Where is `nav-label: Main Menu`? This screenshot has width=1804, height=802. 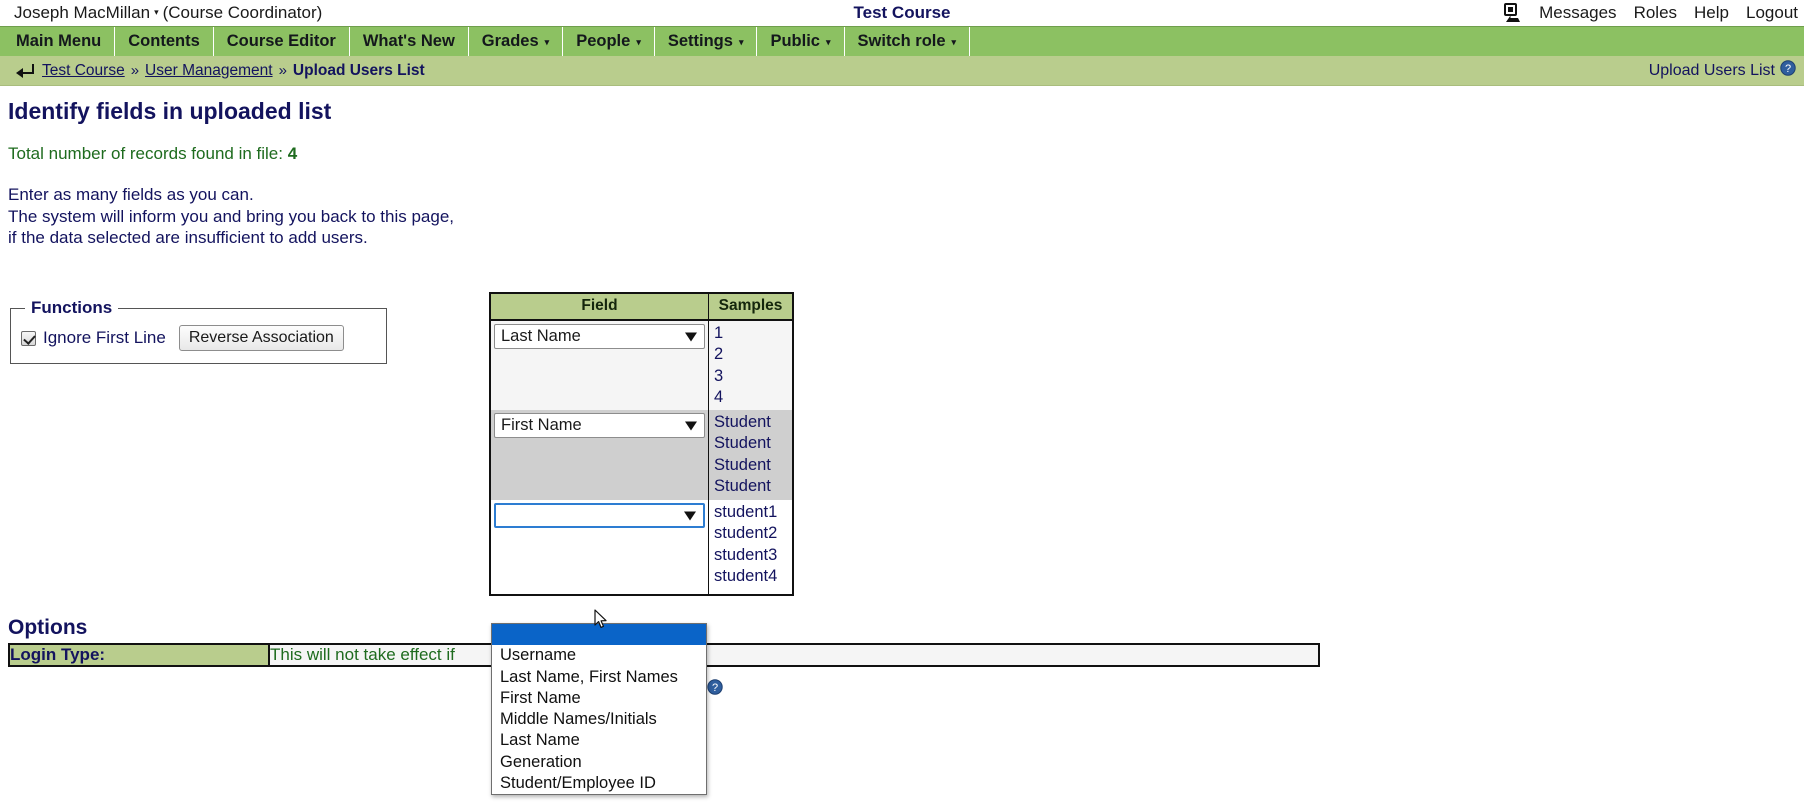 nav-label: Main Menu is located at coordinates (59, 41).